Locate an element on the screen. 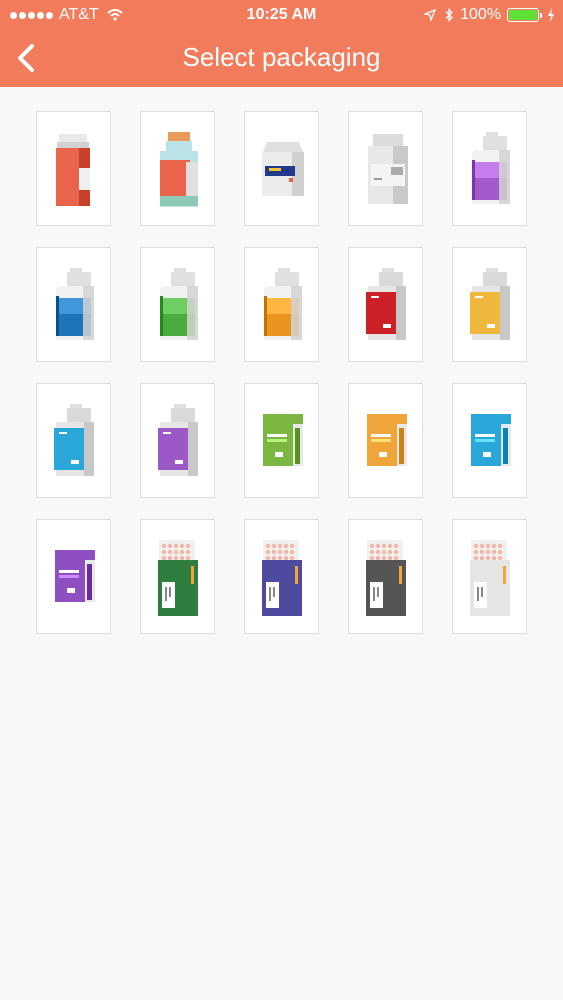  status-right: 100% is located at coordinates (489, 15).